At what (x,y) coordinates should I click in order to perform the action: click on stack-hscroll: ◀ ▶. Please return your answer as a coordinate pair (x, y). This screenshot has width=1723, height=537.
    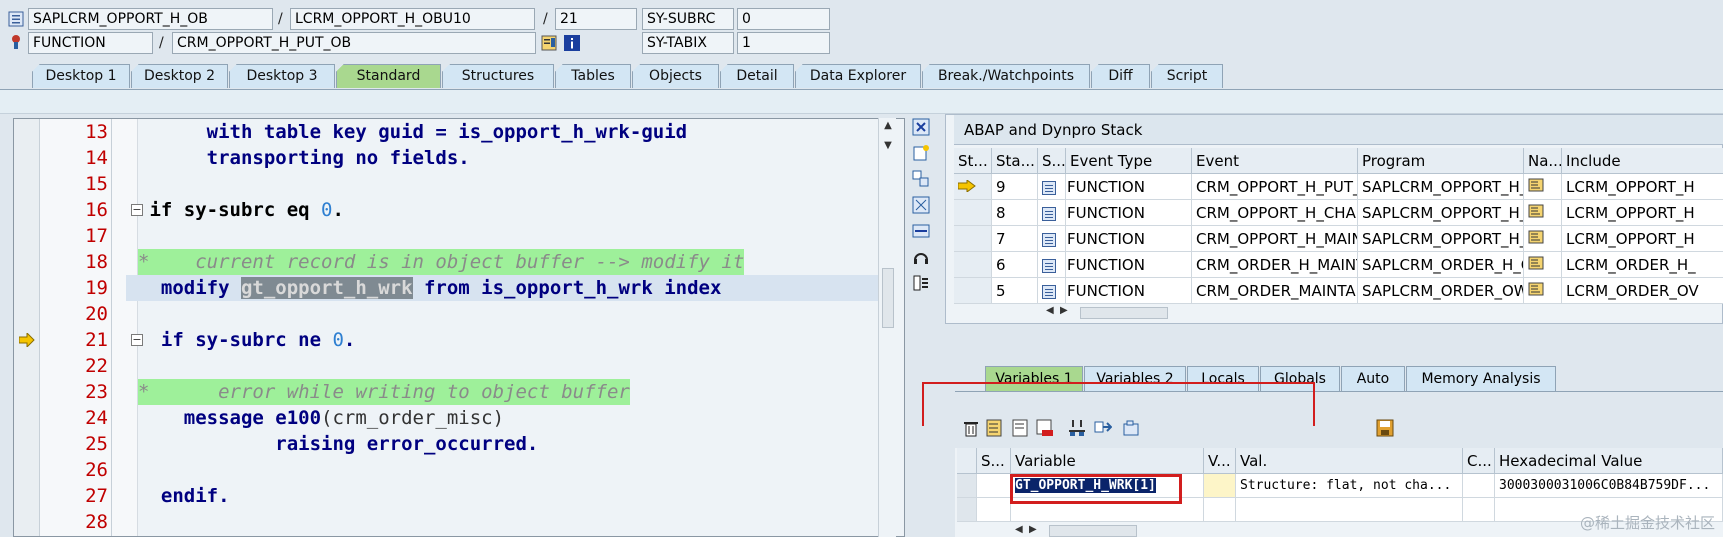
    Looking at the image, I should click on (1116, 313).